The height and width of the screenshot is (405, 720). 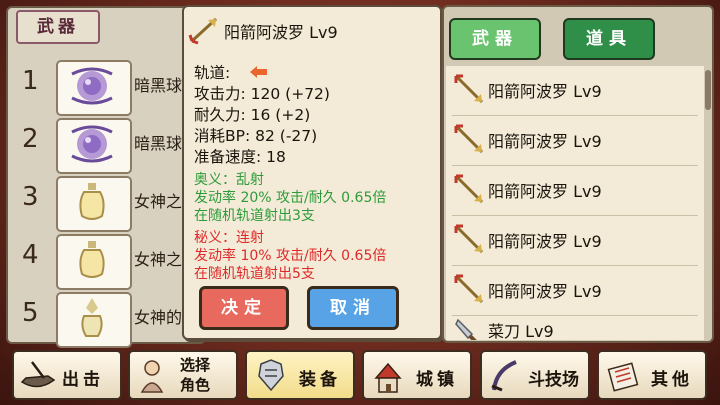 I want to click on secret-skill-1-rate: 发动率 20% 攻击/耐久 0.65倍, so click(x=290, y=198).